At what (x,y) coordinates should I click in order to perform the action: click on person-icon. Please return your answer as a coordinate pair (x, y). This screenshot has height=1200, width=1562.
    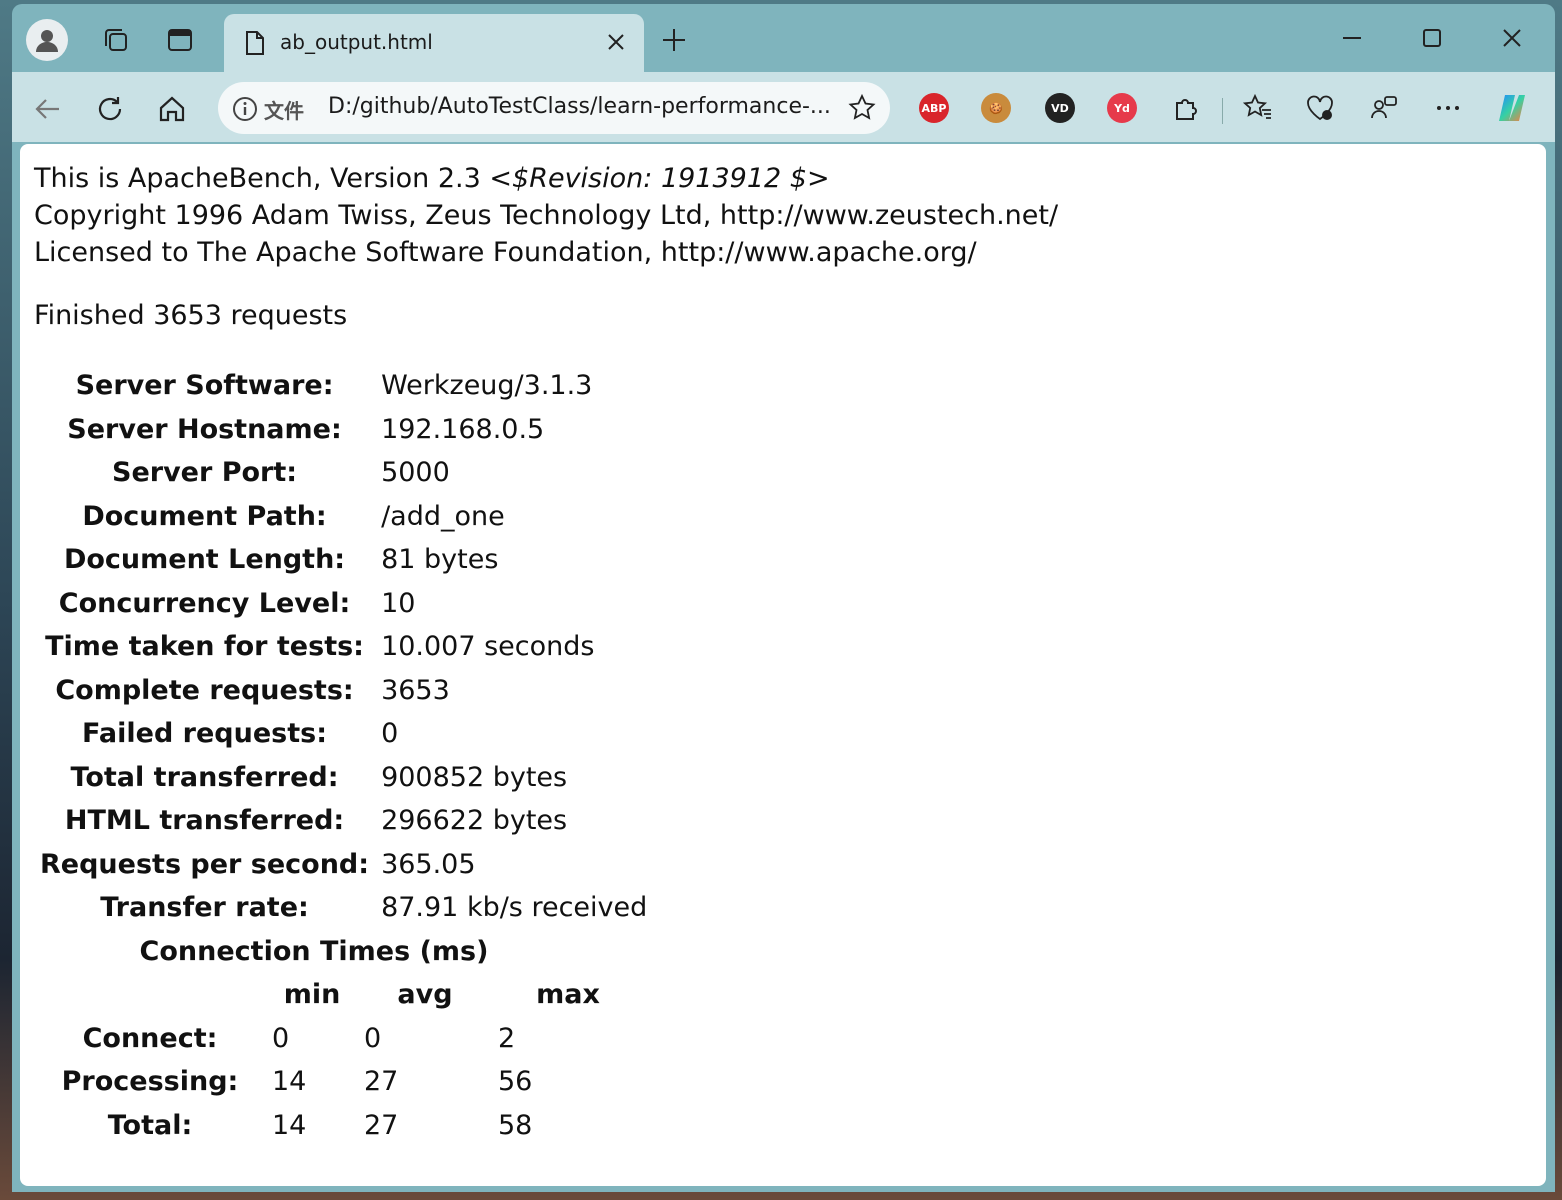
    Looking at the image, I should click on (47, 41).